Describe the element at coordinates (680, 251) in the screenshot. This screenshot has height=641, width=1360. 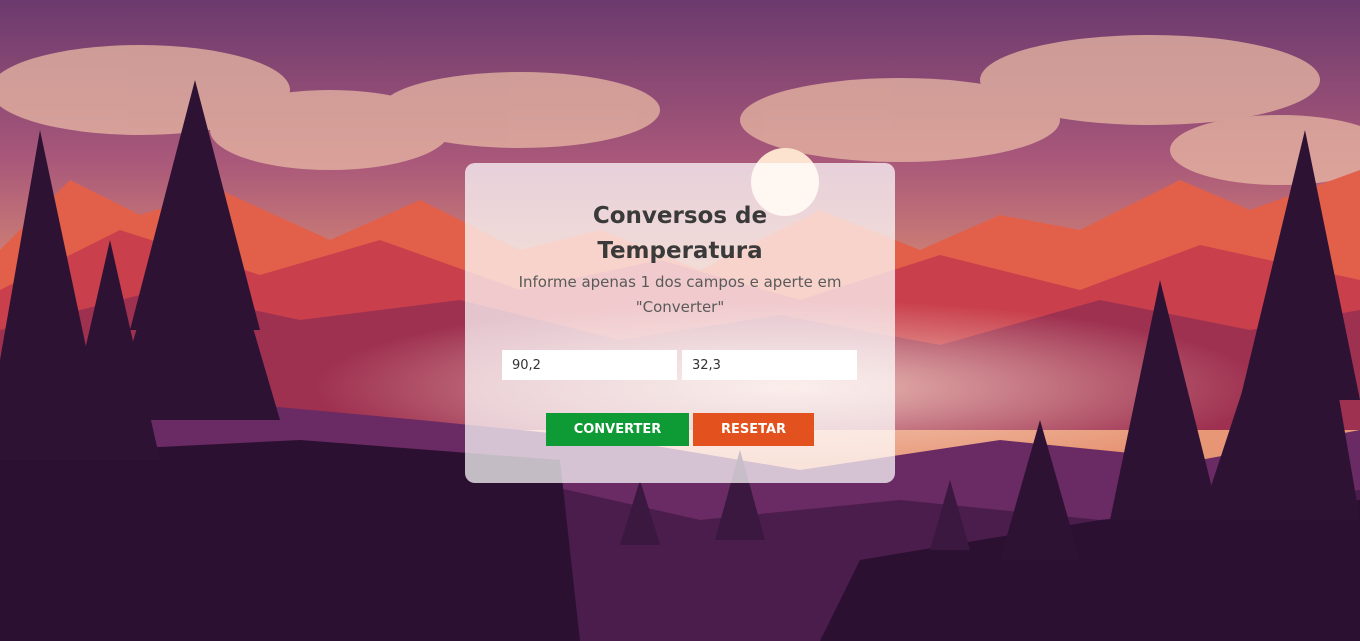
I see `title-line-2: Temperatura` at that location.